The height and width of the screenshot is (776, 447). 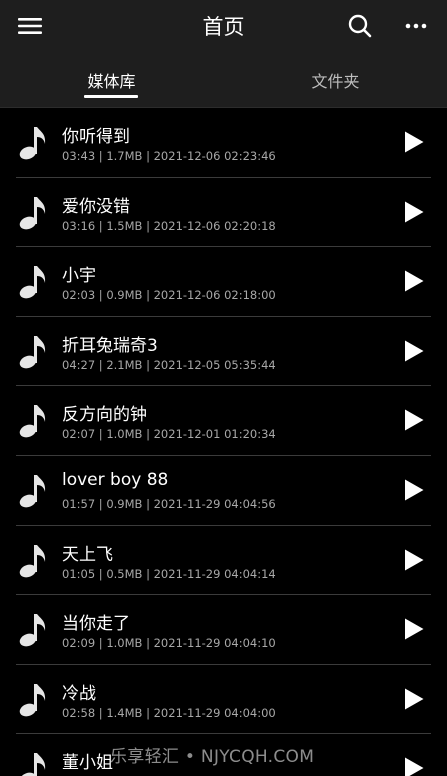 I want to click on song-title: 董小姐, so click(x=87, y=763).